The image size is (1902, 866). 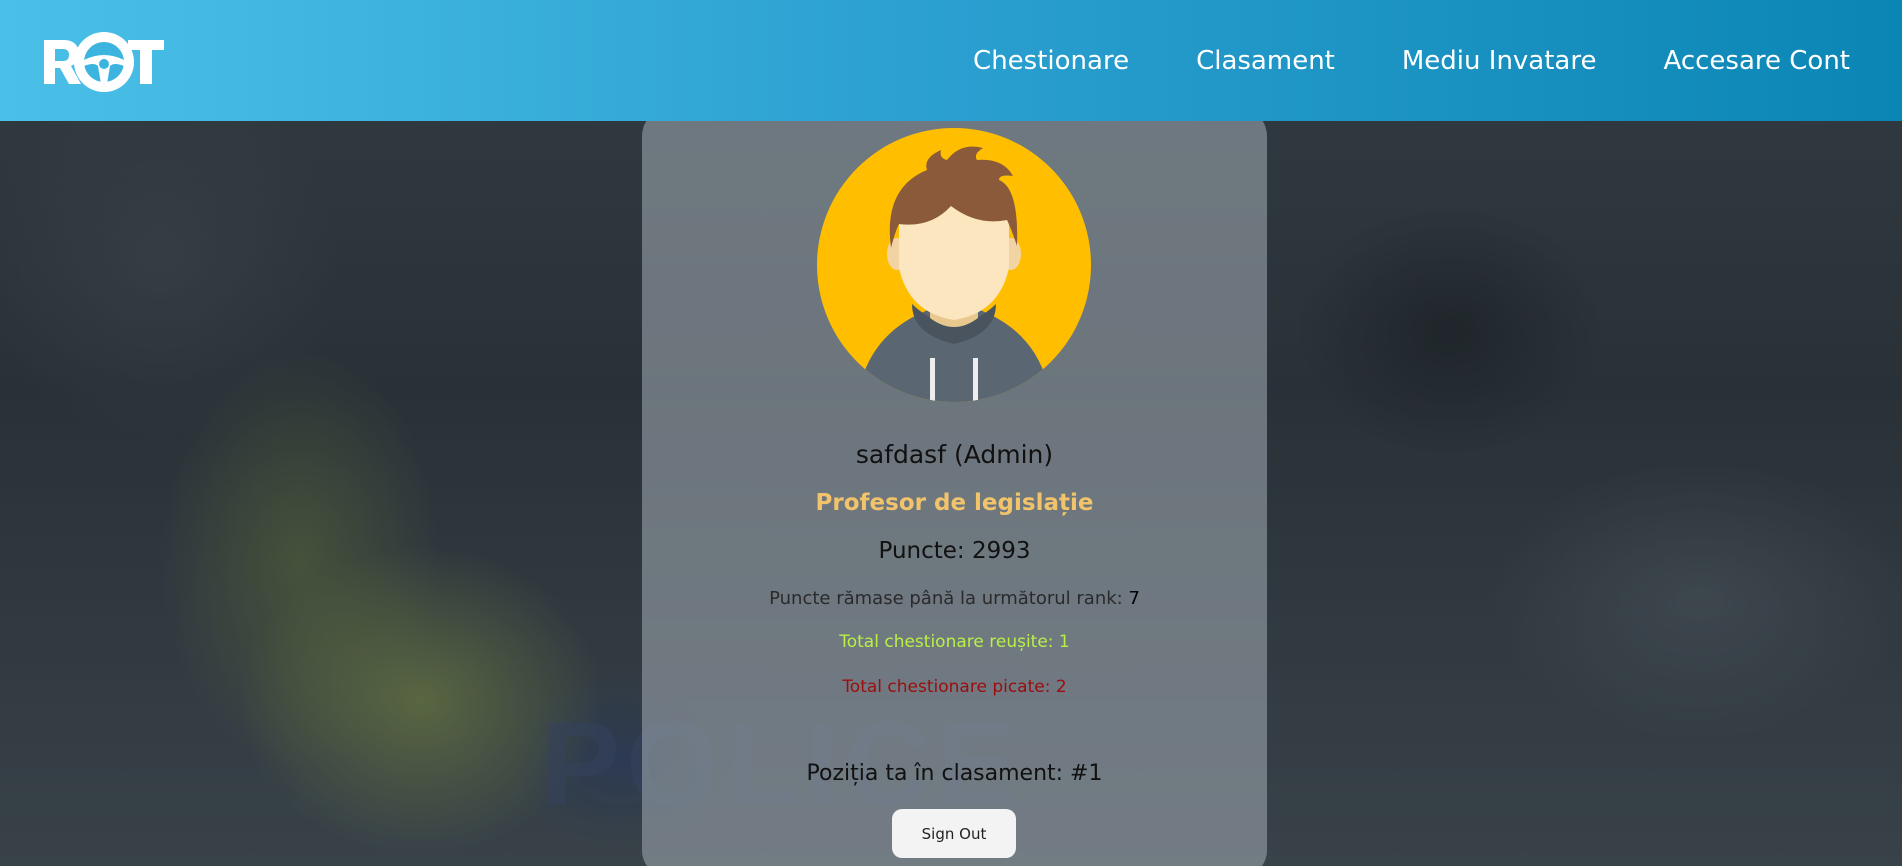 I want to click on points-to-next-rank: Puncte rămase până la următorul rank: 7, so click(x=954, y=598).